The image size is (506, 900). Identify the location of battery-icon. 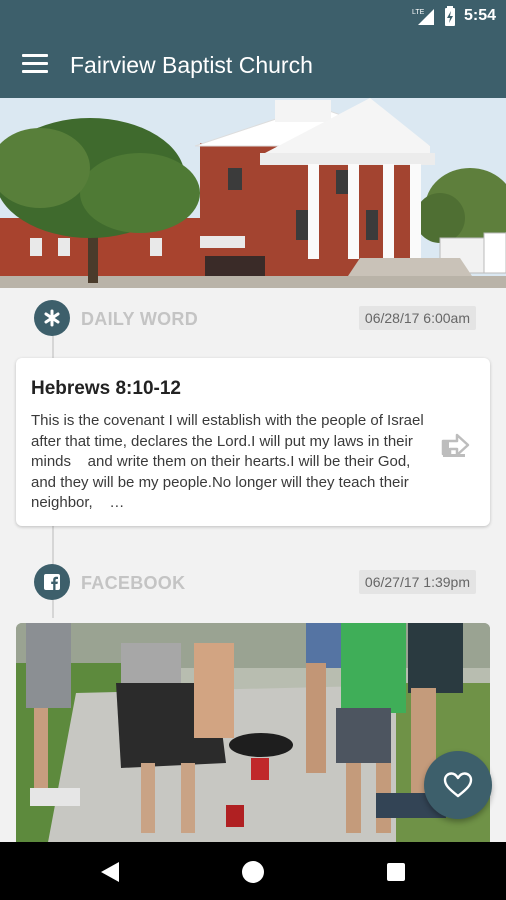
(449, 16).